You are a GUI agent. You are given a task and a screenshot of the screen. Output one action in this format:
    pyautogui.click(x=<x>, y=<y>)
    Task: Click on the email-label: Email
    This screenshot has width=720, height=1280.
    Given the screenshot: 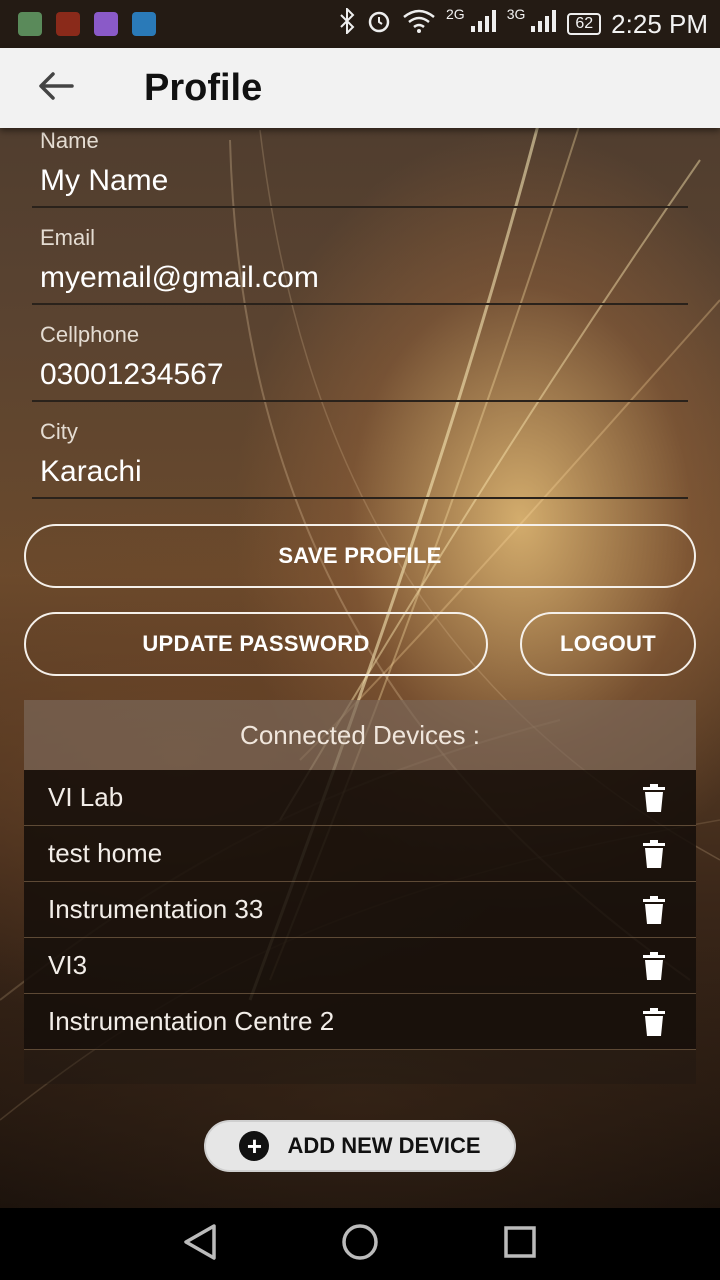 What is the action you would take?
    pyautogui.click(x=68, y=237)
    